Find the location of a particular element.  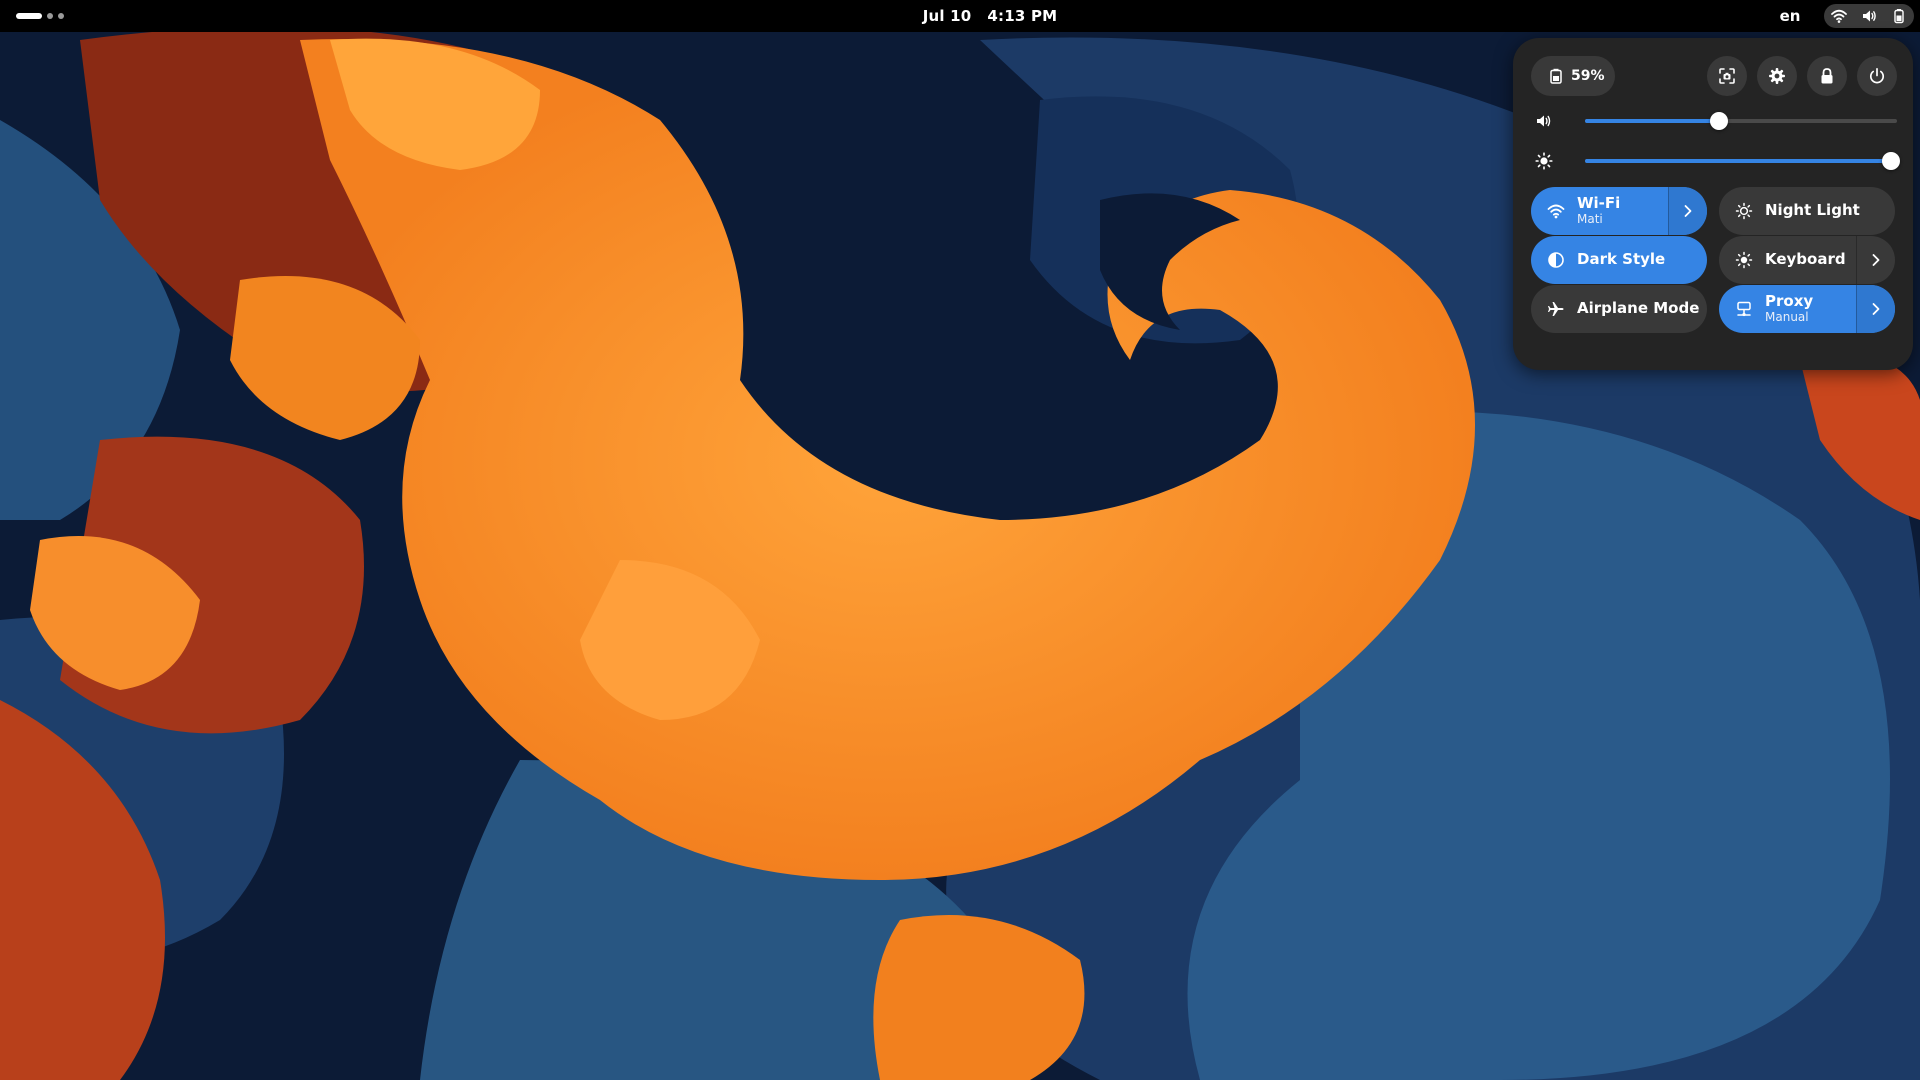

wifi-toggle: Wi-Fi Mati is located at coordinates (1619, 211).